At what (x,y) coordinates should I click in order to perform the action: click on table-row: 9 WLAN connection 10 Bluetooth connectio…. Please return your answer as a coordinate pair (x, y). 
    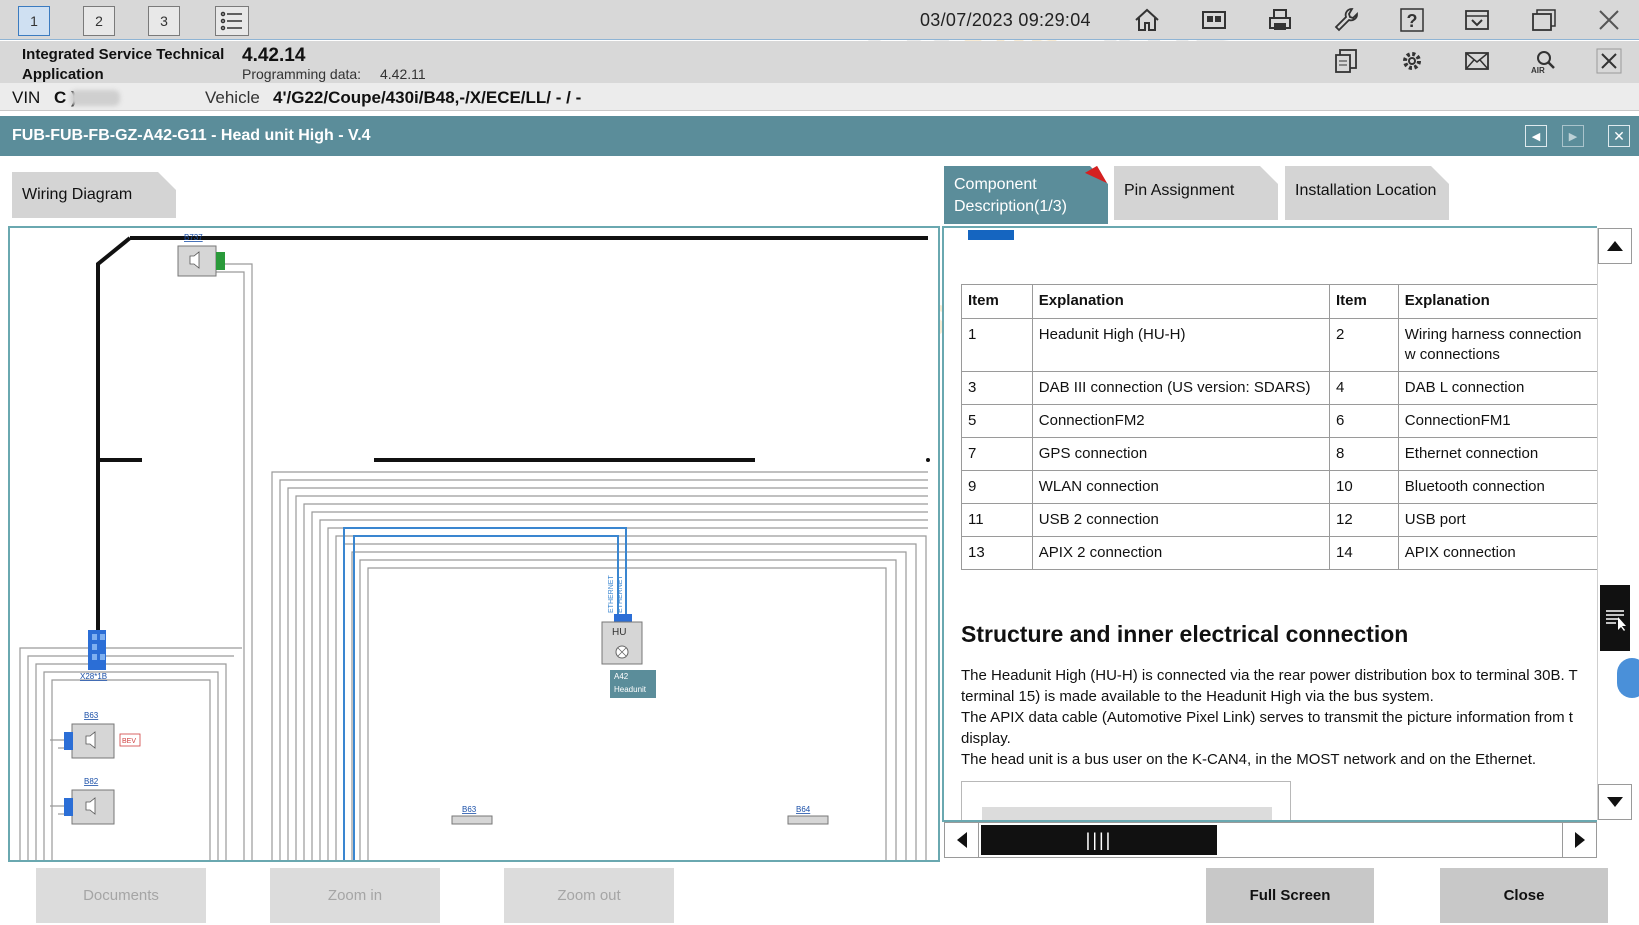
    Looking at the image, I should click on (1279, 487).